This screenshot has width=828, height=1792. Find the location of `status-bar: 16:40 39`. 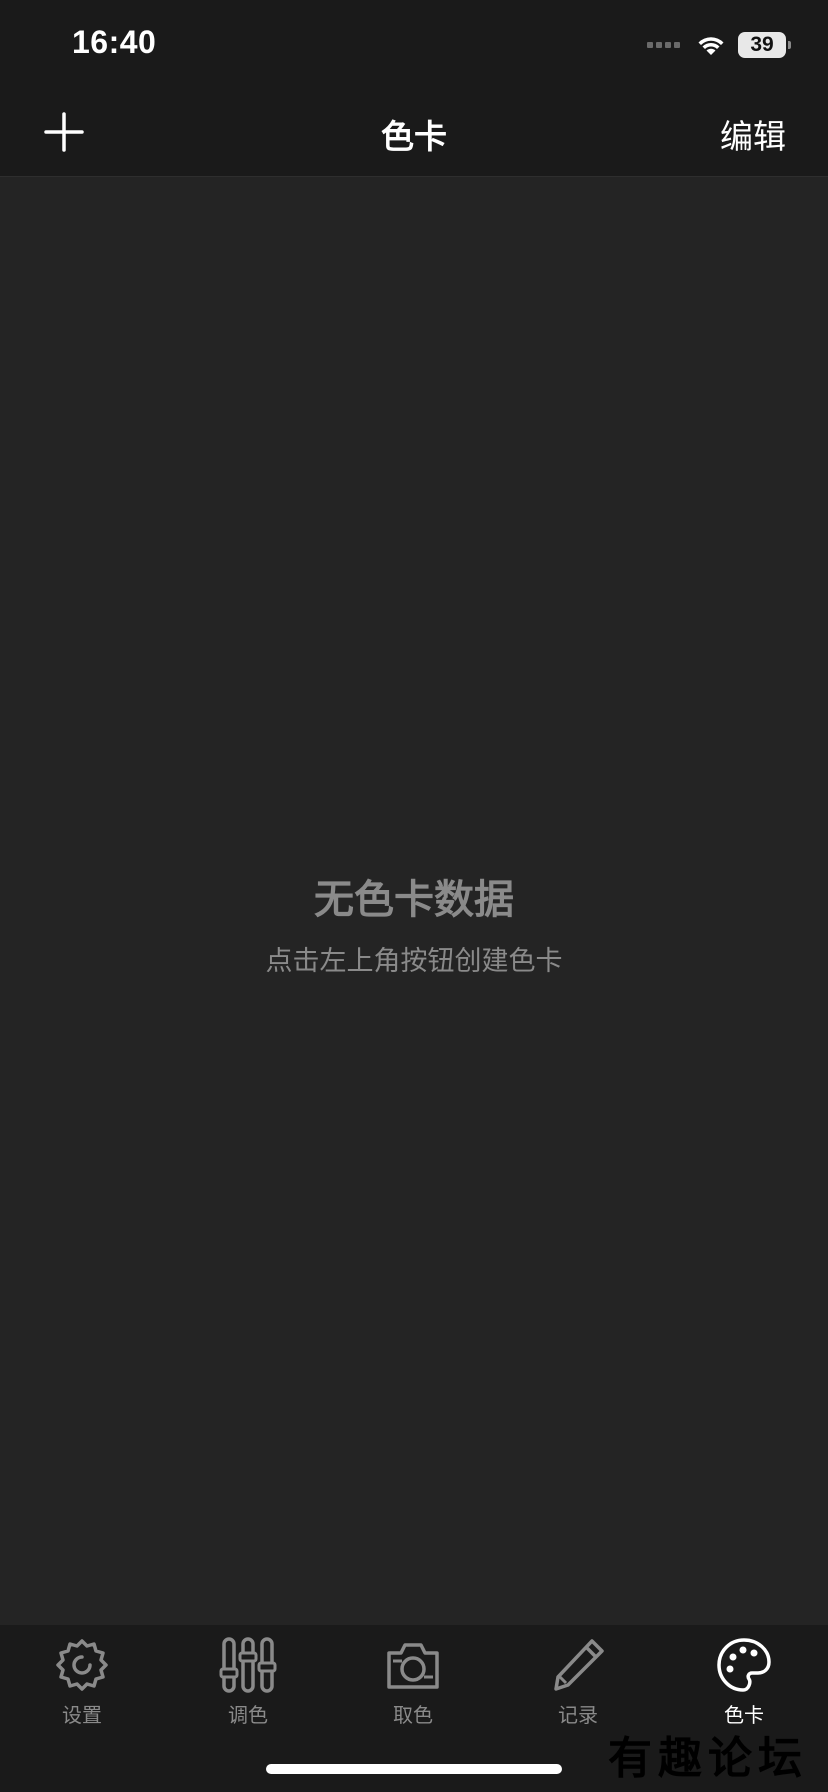

status-bar: 16:40 39 is located at coordinates (414, 44).